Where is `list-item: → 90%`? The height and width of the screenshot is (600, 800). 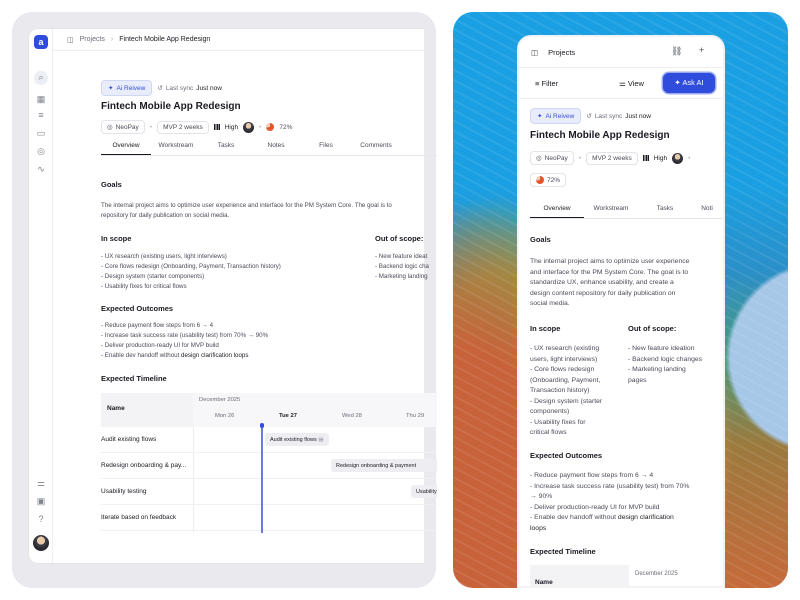 list-item: → 90% is located at coordinates (541, 496).